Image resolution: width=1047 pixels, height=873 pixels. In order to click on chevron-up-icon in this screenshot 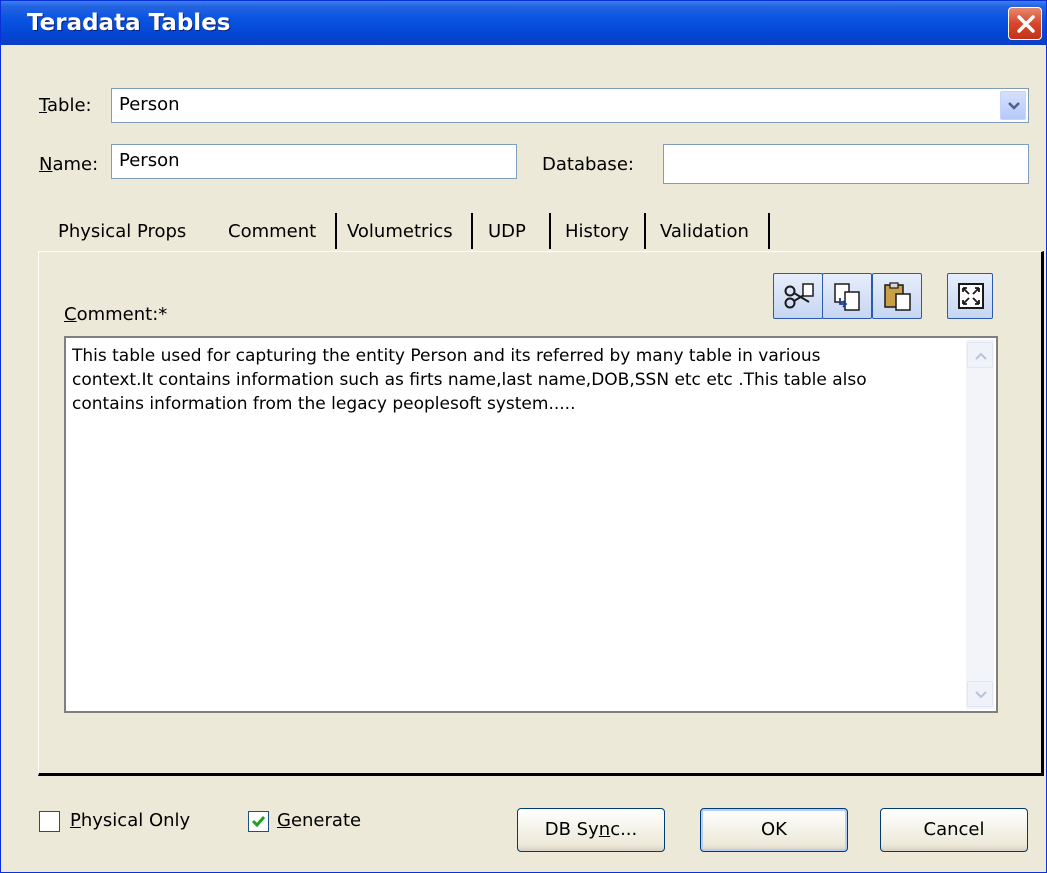, I will do `click(981, 356)`.